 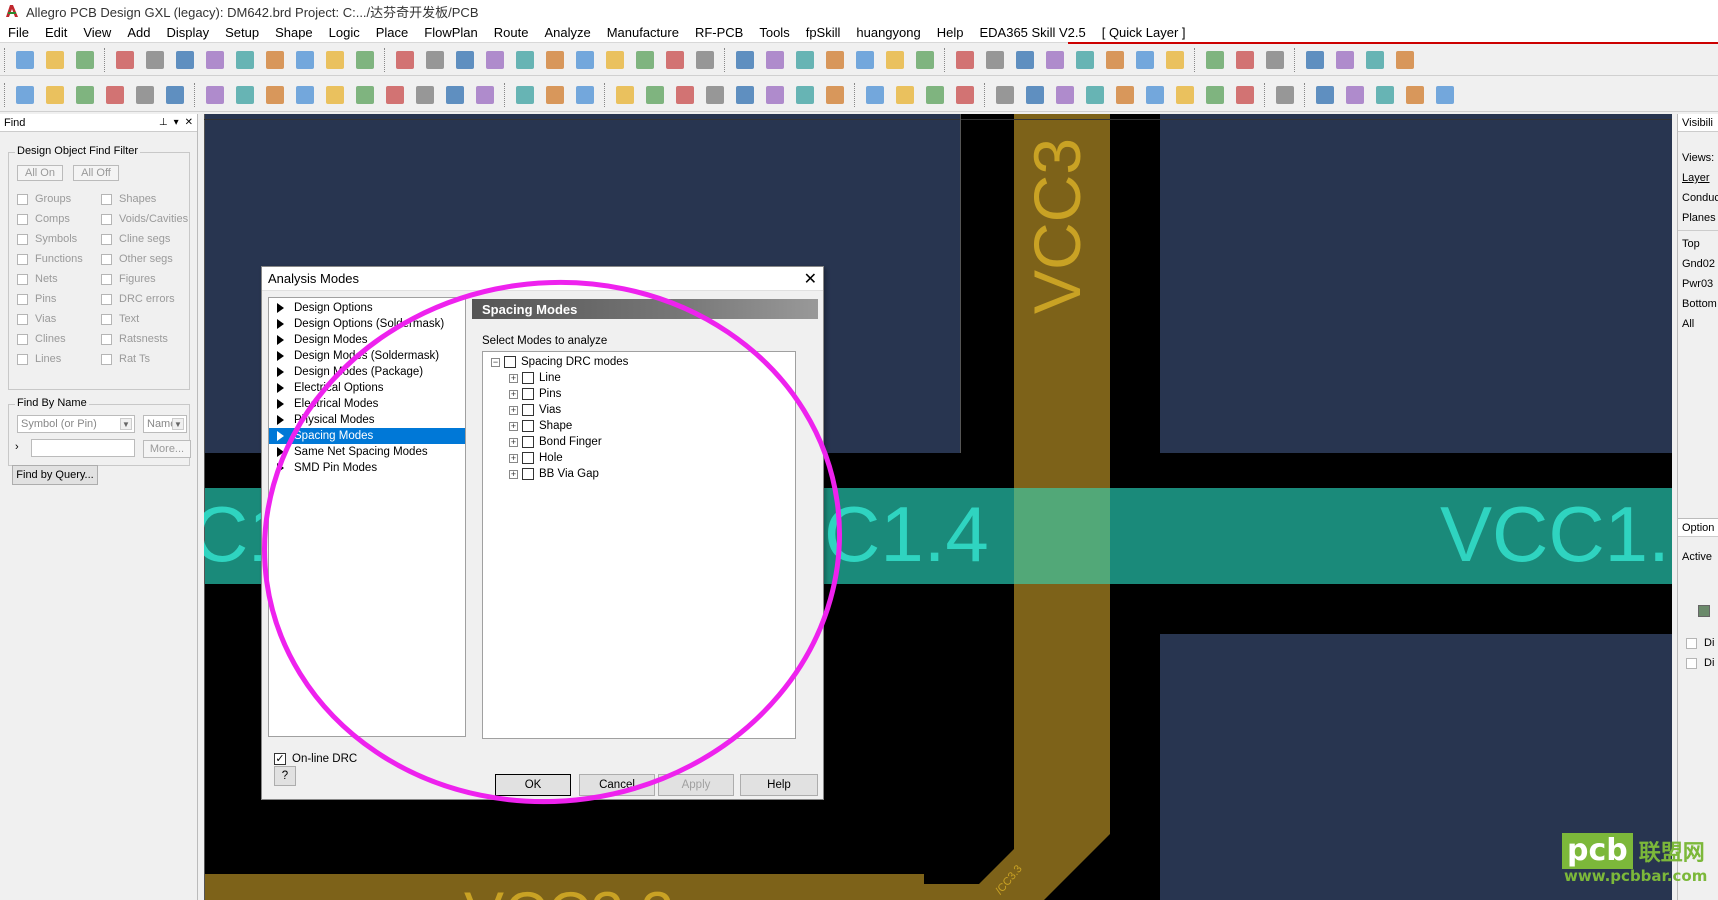 What do you see at coordinates (392, 32) in the screenshot?
I see `menu-place: Place` at bounding box center [392, 32].